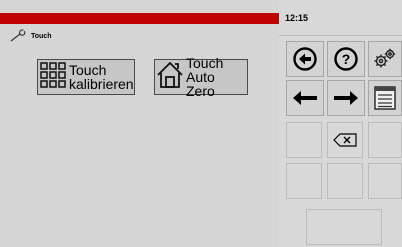 The image size is (402, 247). I want to click on touch-calibrate-button: Touch kalibrieren, so click(86, 77).